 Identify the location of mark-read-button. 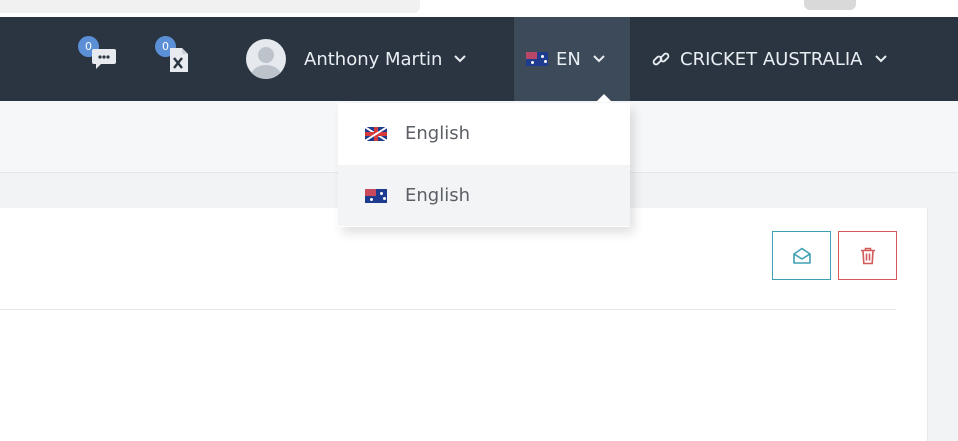
(801, 255).